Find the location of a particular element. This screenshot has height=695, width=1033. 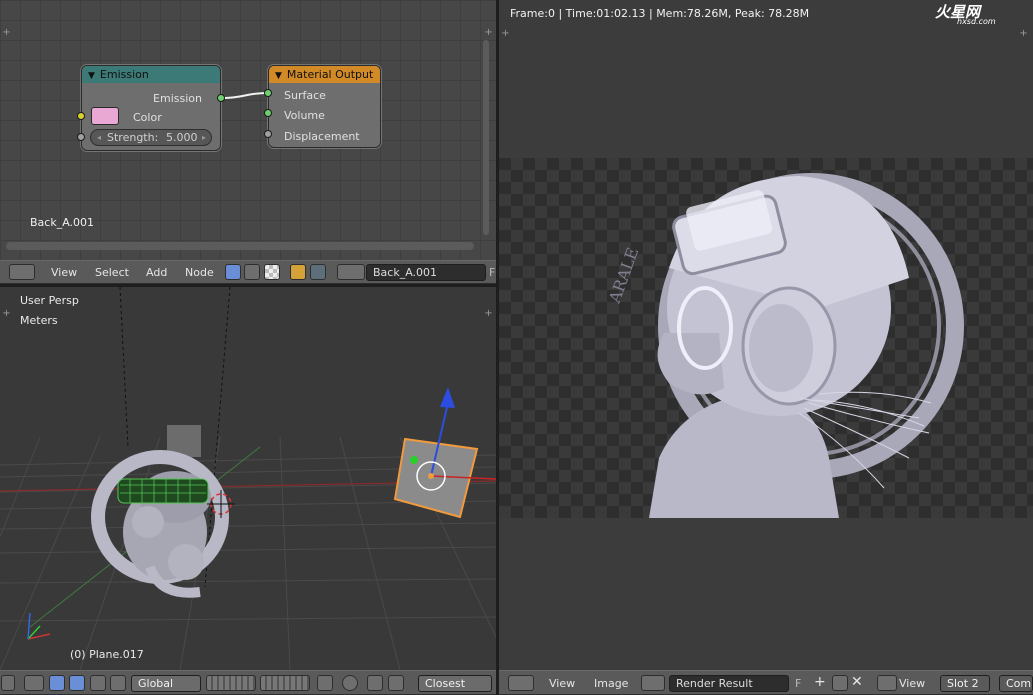

emission-node-header: ▼ Emission is located at coordinates (151, 74).